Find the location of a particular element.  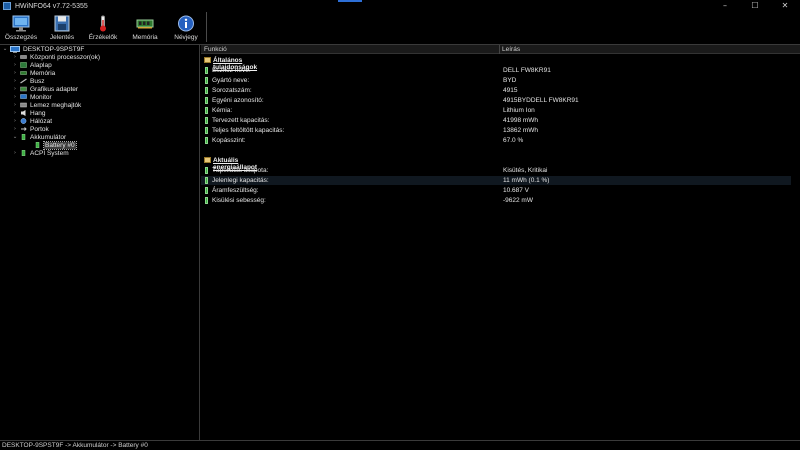

tree-item-graphics: › Grafikus adapter is located at coordinates (45, 89).